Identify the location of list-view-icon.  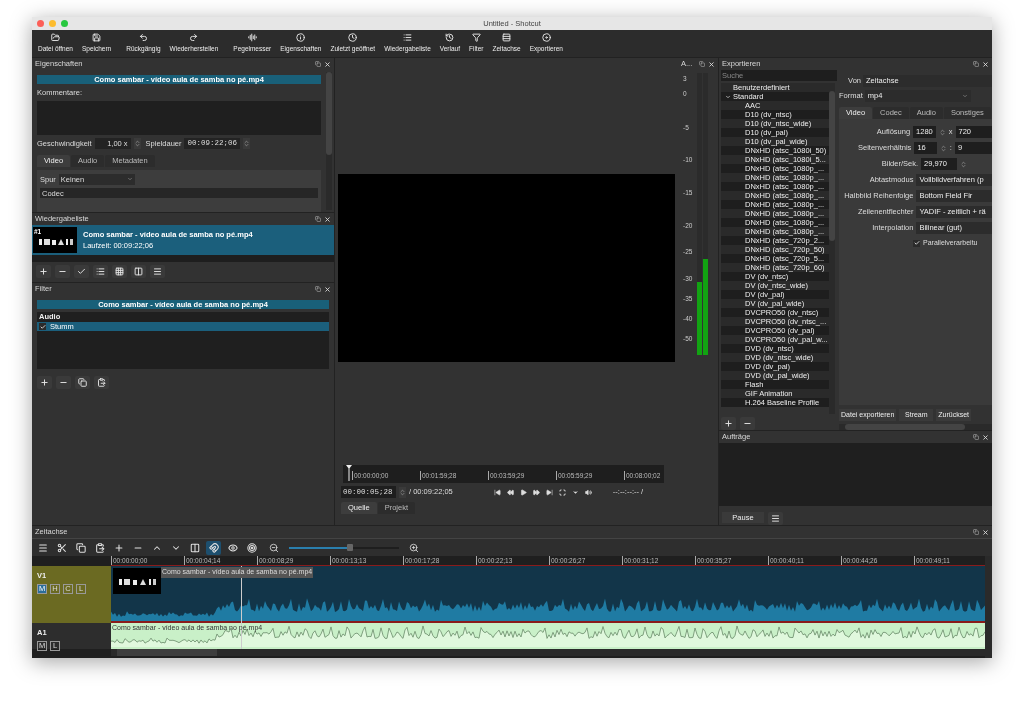
(100, 271).